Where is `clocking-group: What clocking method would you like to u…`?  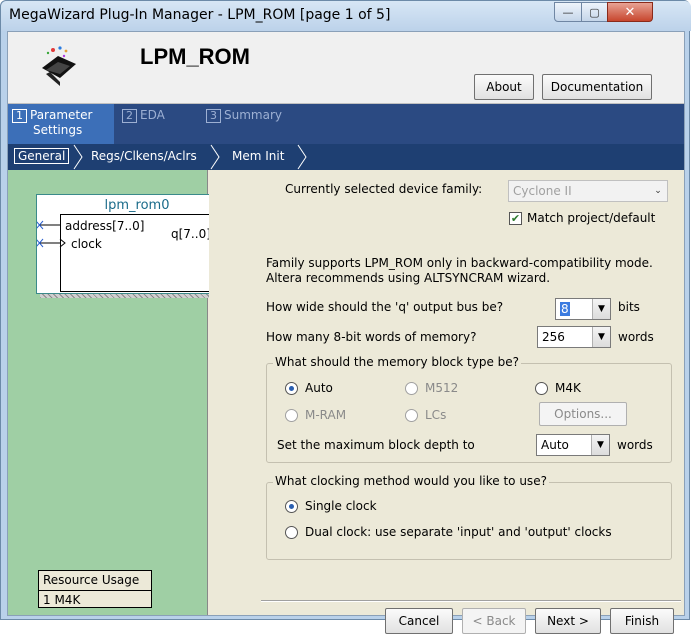
clocking-group: What clocking method would you like to u… is located at coordinates (469, 517).